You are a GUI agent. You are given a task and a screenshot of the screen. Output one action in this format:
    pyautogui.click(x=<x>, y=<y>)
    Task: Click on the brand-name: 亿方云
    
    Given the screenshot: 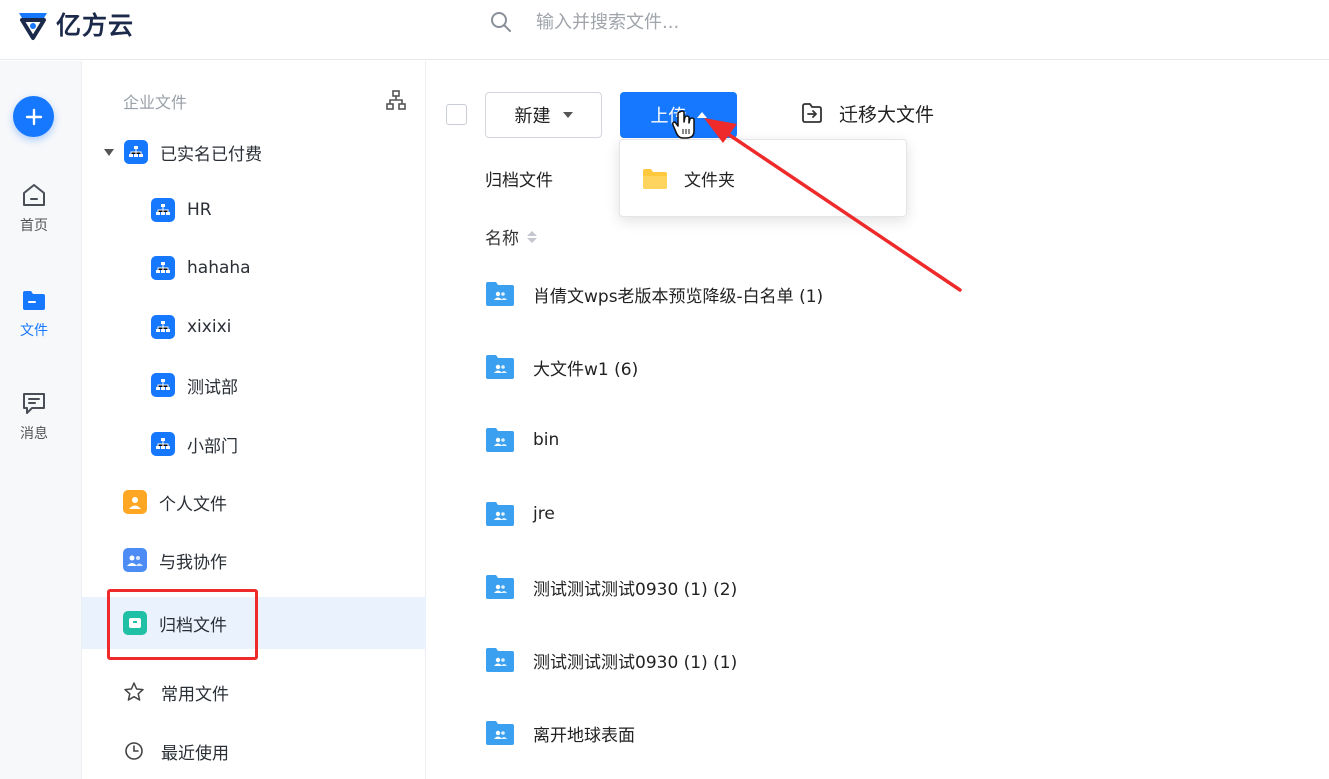 What is the action you would take?
    pyautogui.click(x=95, y=25)
    